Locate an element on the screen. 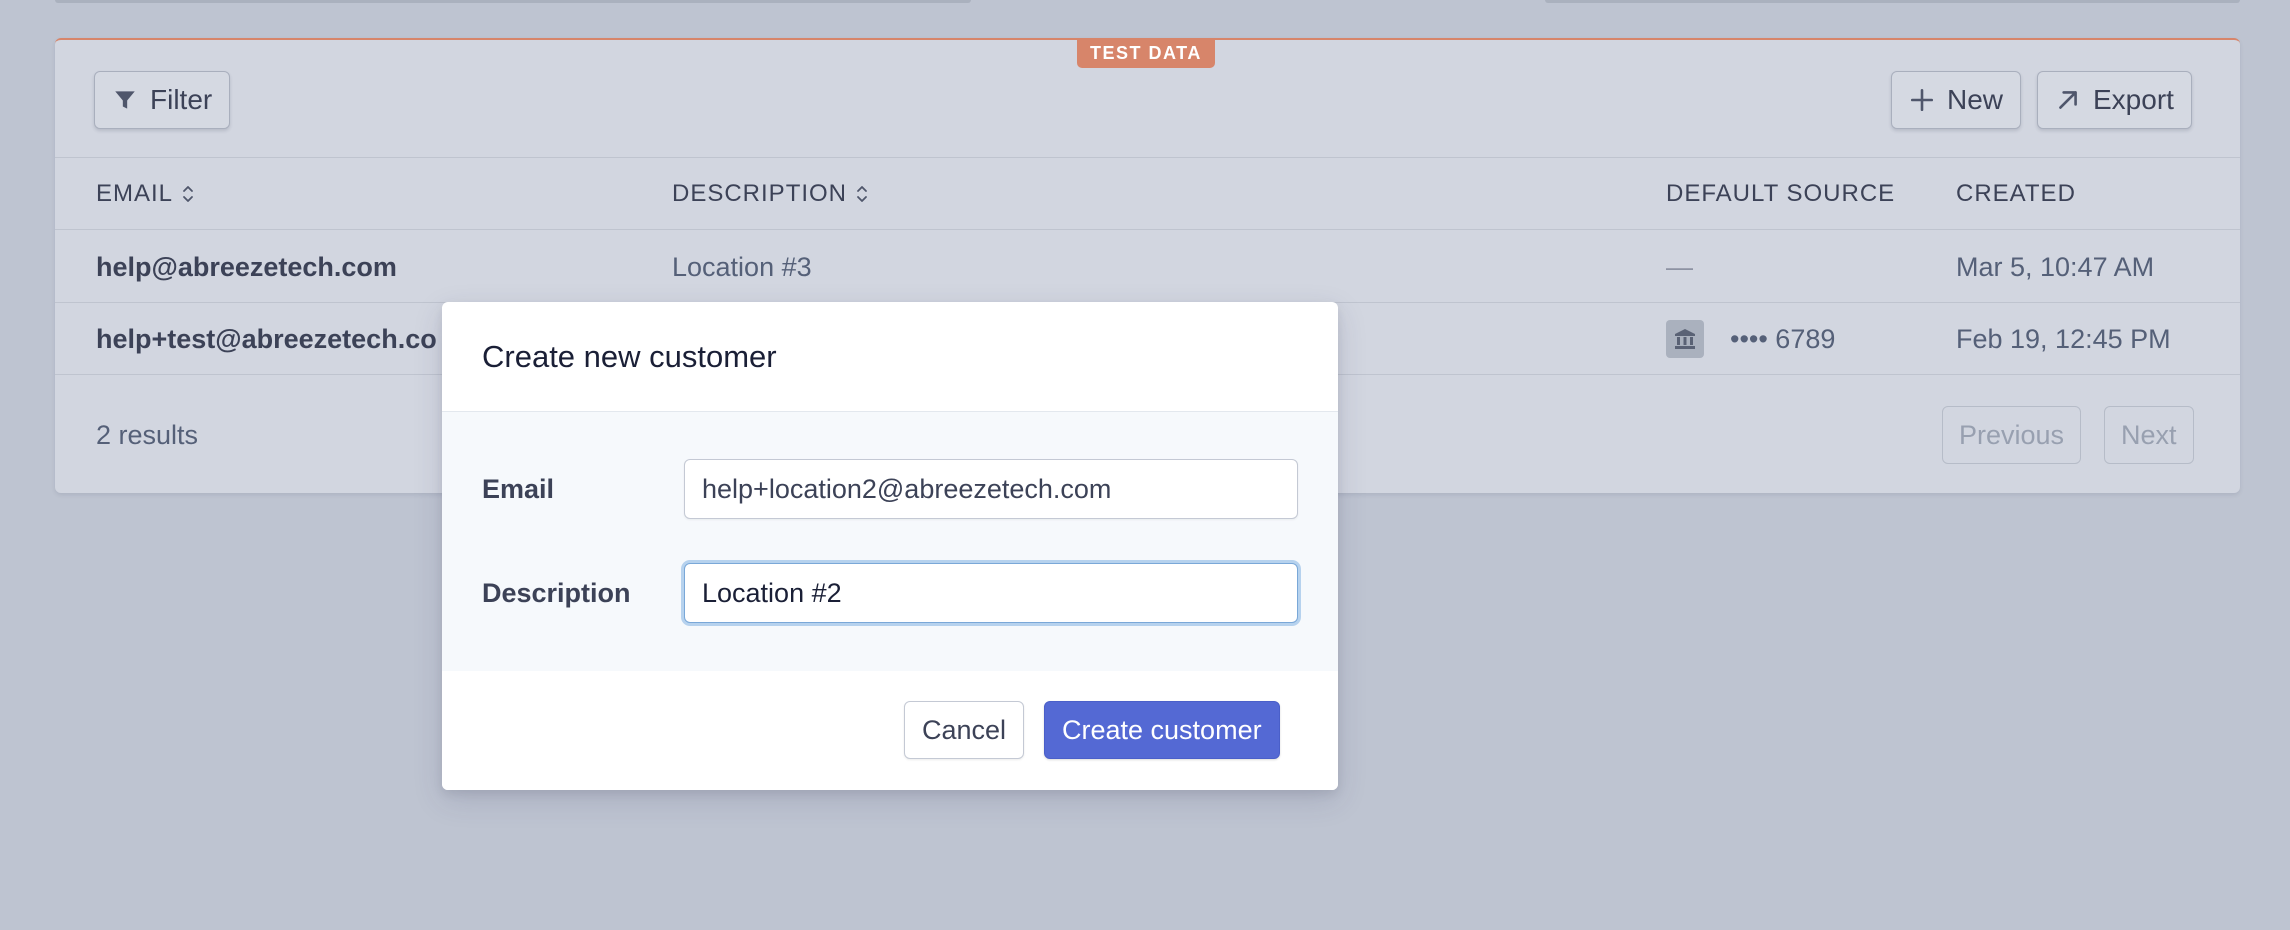  row-created: Feb 19, 12:45 PM is located at coordinates (2063, 338).